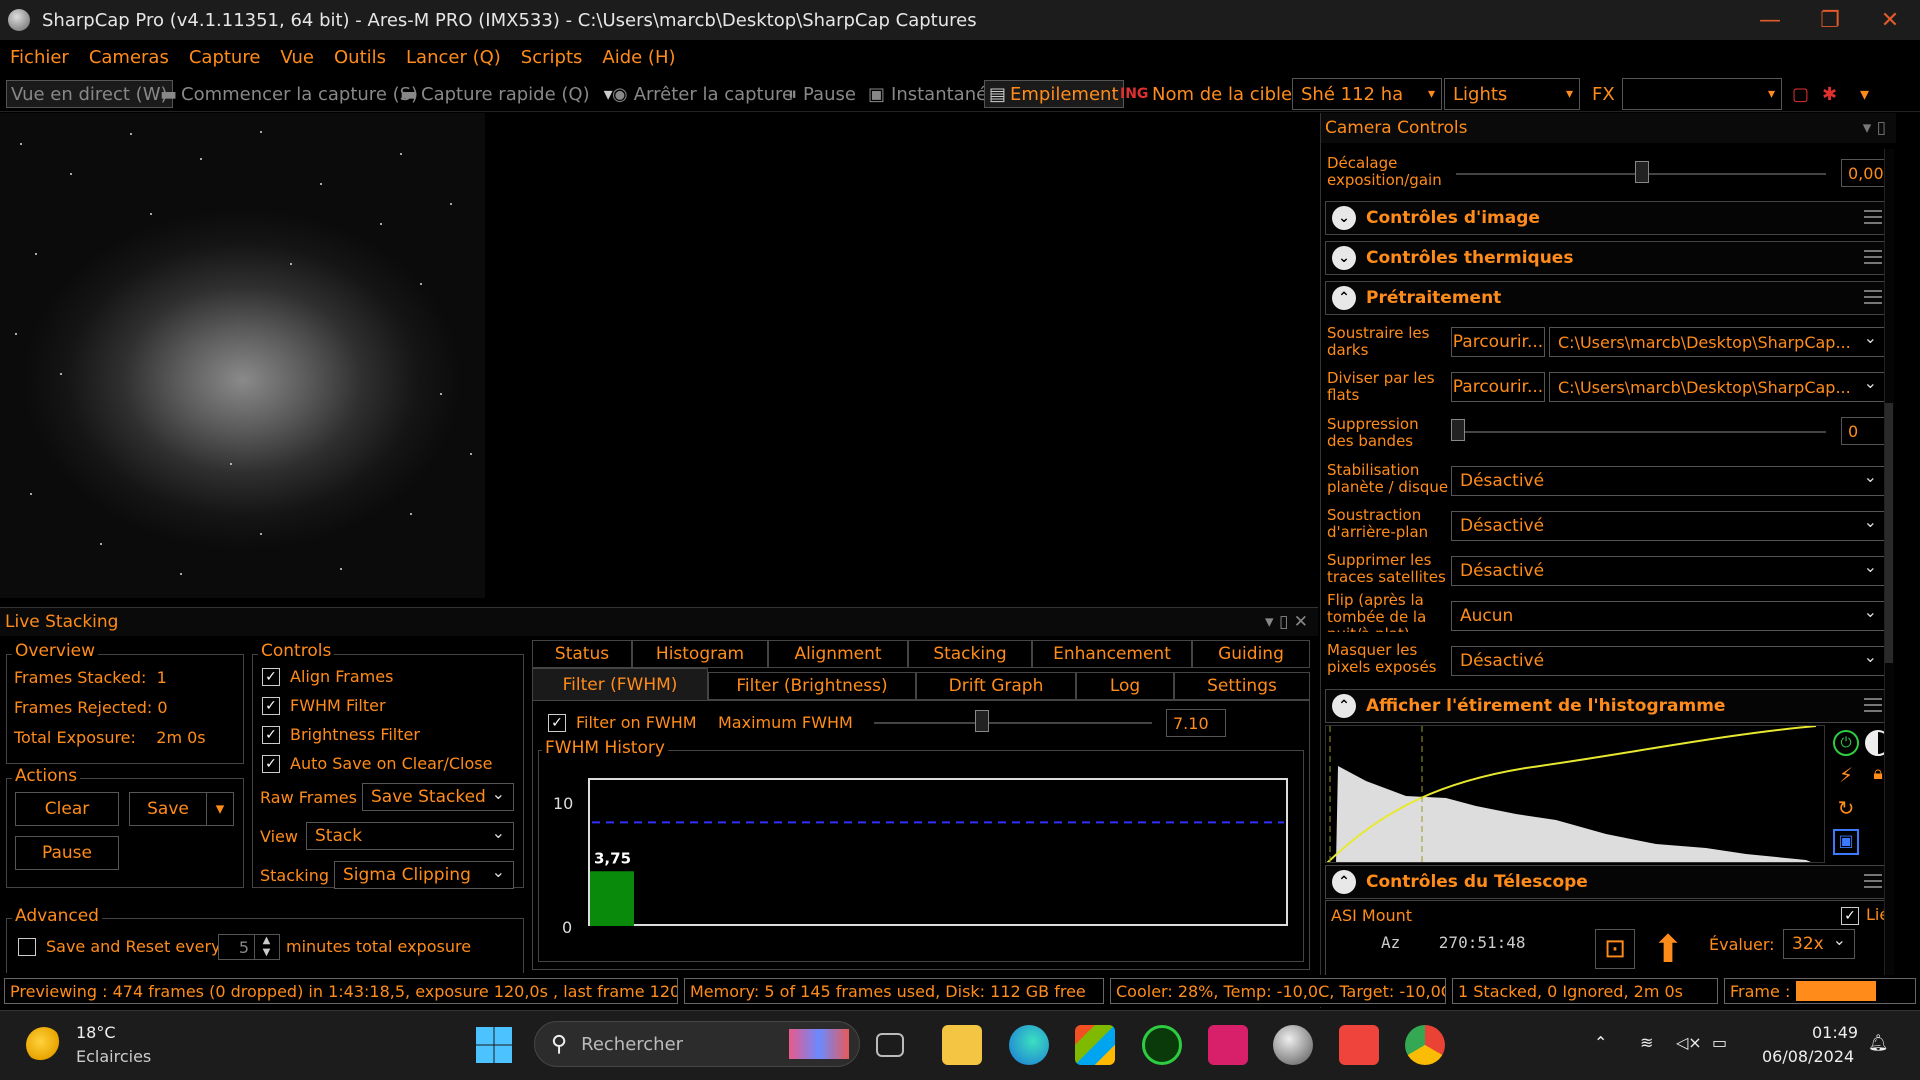 This screenshot has width=1920, height=1080. I want to click on image-preview, so click(242, 355).